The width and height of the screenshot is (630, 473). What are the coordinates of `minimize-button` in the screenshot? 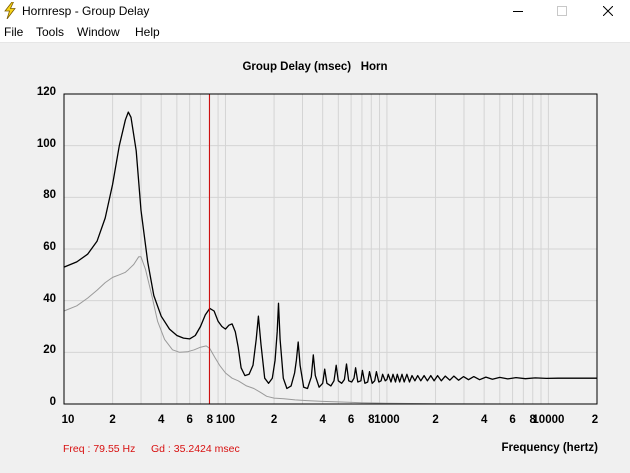 It's located at (518, 11).